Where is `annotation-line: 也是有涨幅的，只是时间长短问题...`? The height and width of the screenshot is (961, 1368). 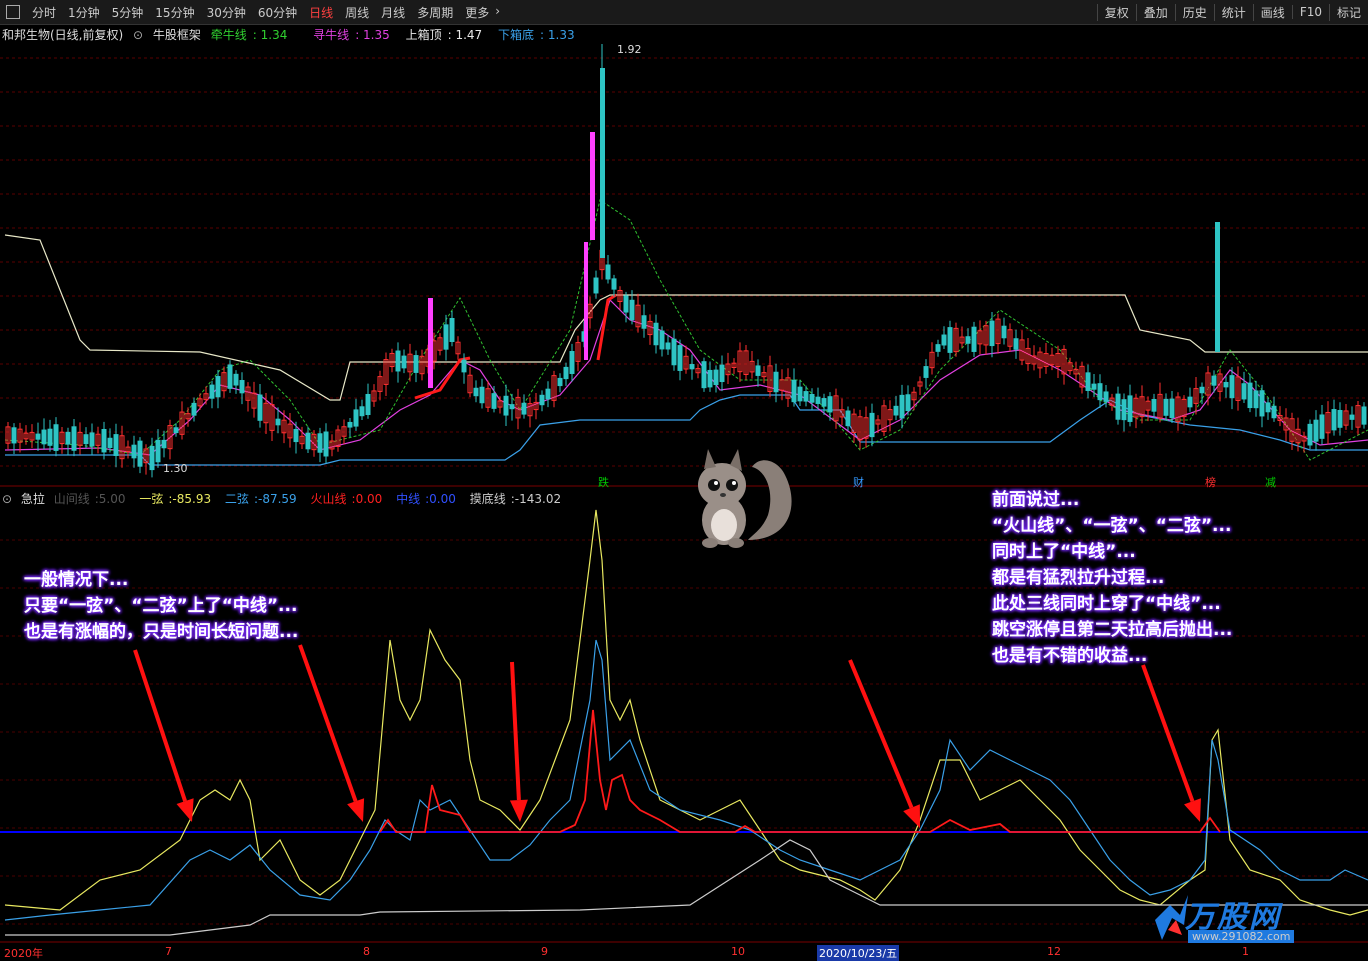
annotation-line: 也是有涨幅的，只是时间长短问题... is located at coordinates (161, 632).